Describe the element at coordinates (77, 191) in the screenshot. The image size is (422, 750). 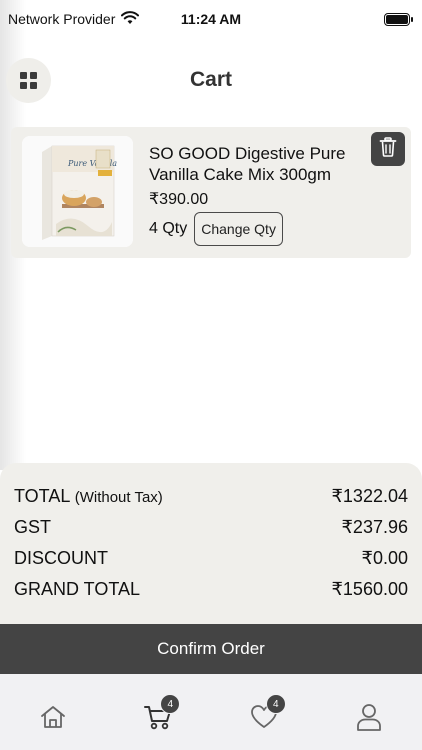
I see `product-image: Pure Vanilla` at that location.